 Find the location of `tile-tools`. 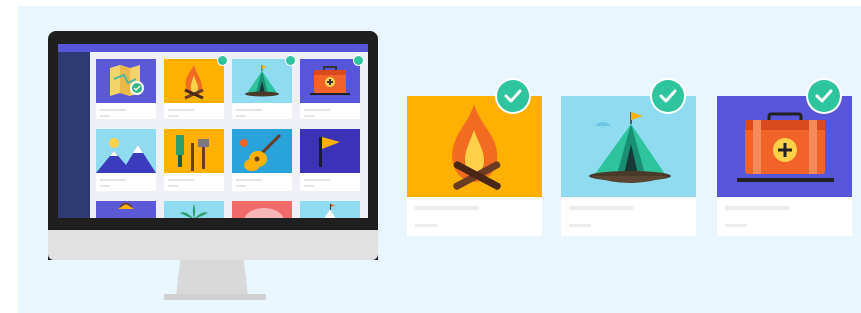

tile-tools is located at coordinates (194, 160).